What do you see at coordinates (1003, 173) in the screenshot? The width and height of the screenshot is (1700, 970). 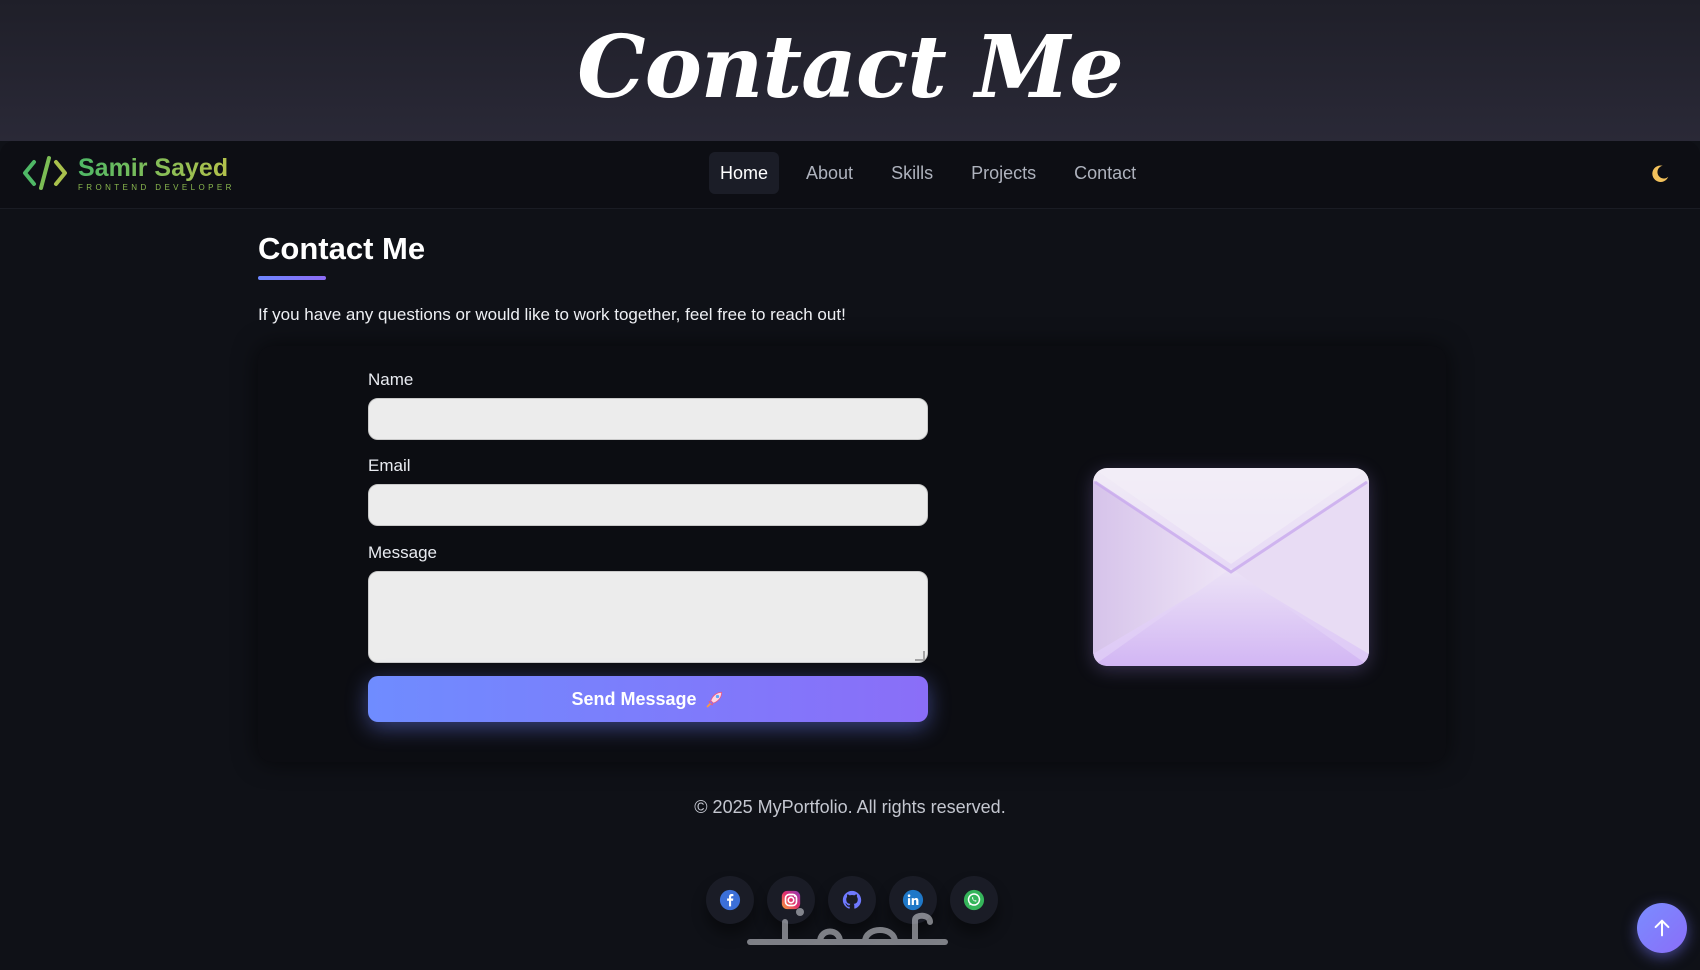 I see `nav-item-projects: Projects` at bounding box center [1003, 173].